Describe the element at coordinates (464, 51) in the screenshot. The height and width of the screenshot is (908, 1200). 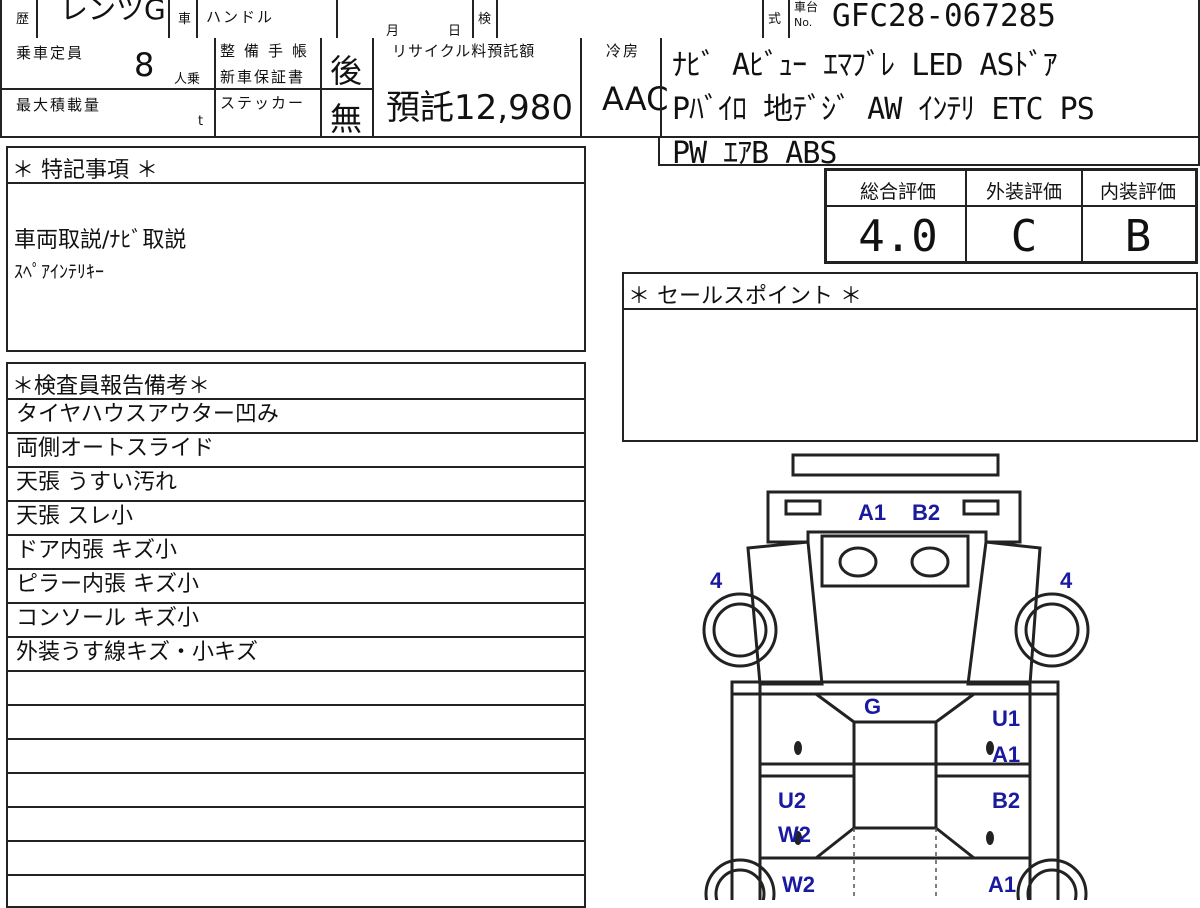
I see `recycle-label: リサイクル料預託額` at that location.